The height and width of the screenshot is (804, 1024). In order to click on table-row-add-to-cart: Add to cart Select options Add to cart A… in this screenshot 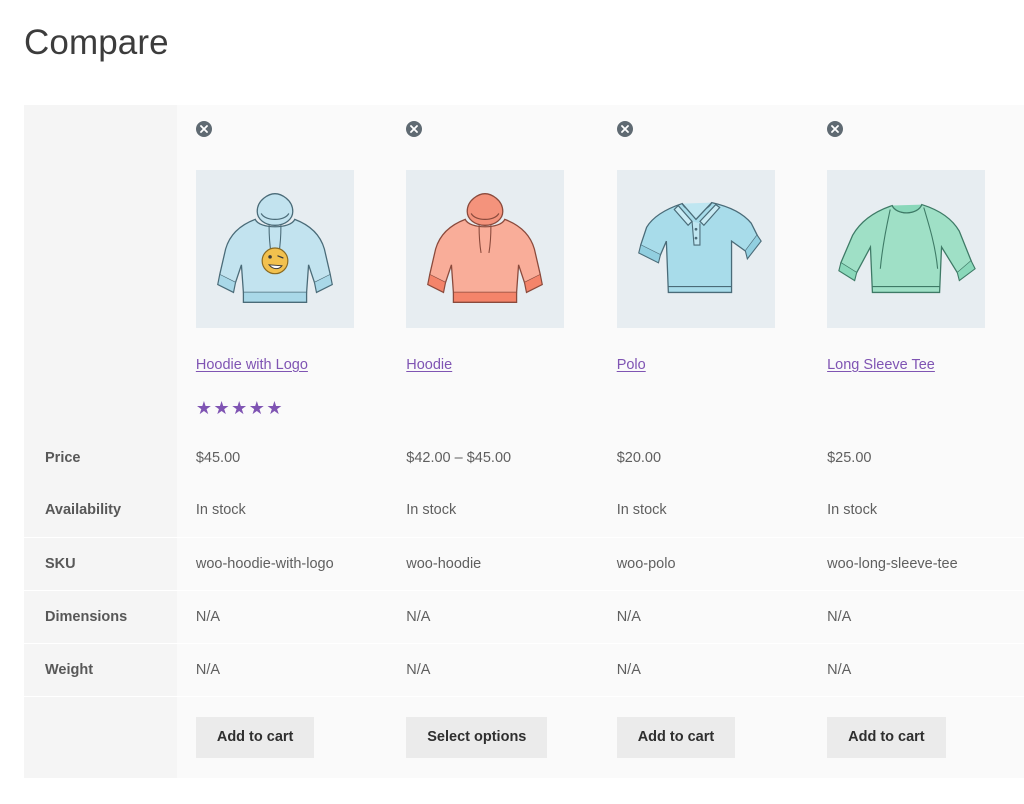, I will do `click(524, 736)`.